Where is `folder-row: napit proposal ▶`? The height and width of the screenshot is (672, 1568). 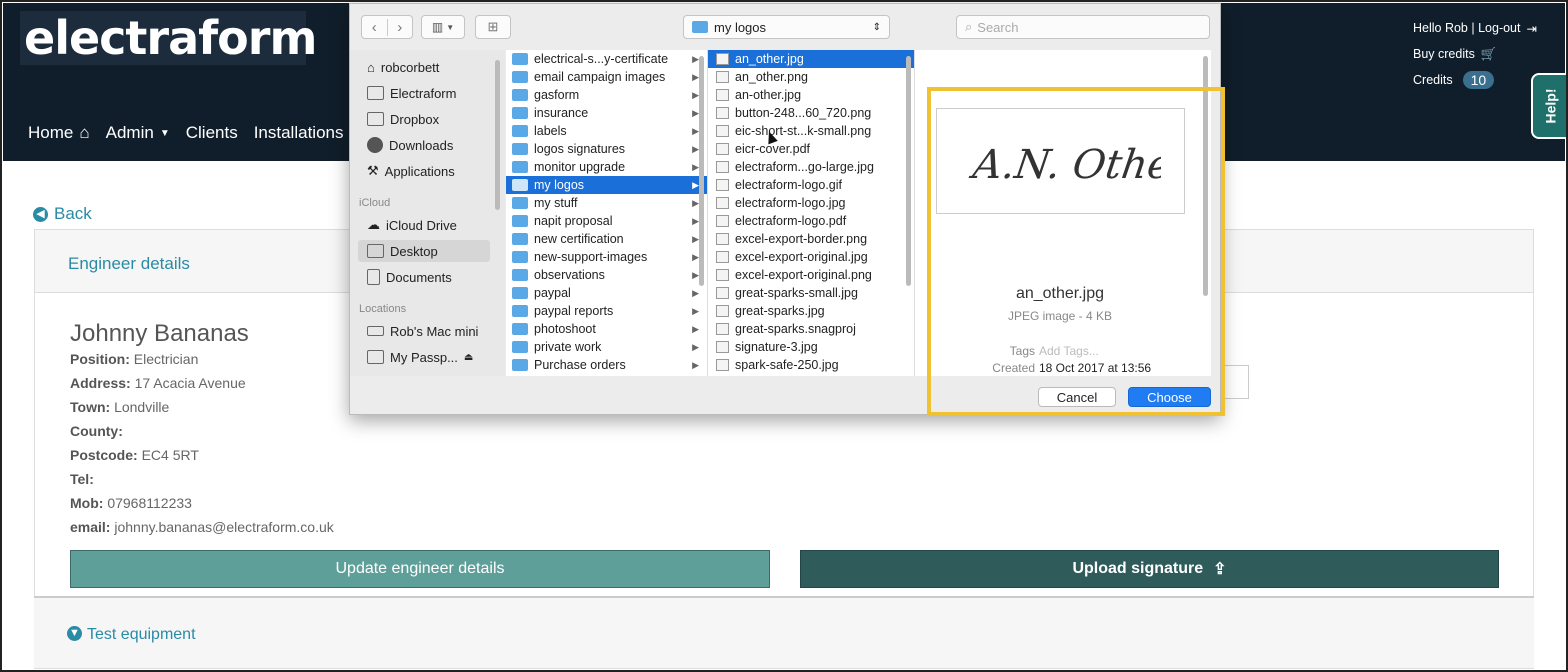 folder-row: napit proposal ▶ is located at coordinates (606, 221).